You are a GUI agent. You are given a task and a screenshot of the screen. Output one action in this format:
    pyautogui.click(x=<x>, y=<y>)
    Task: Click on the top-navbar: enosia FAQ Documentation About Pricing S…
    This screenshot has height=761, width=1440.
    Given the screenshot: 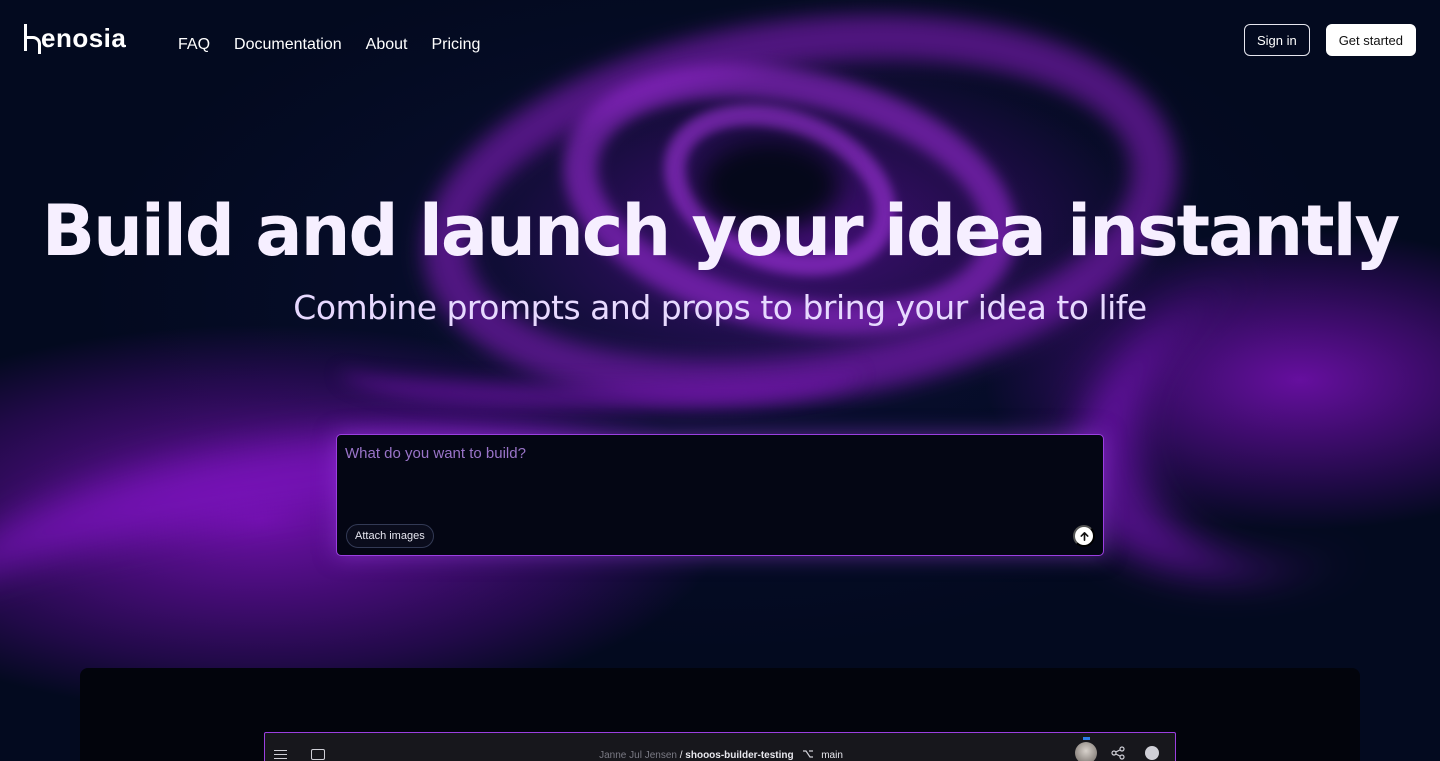 What is the action you would take?
    pyautogui.click(x=720, y=40)
    